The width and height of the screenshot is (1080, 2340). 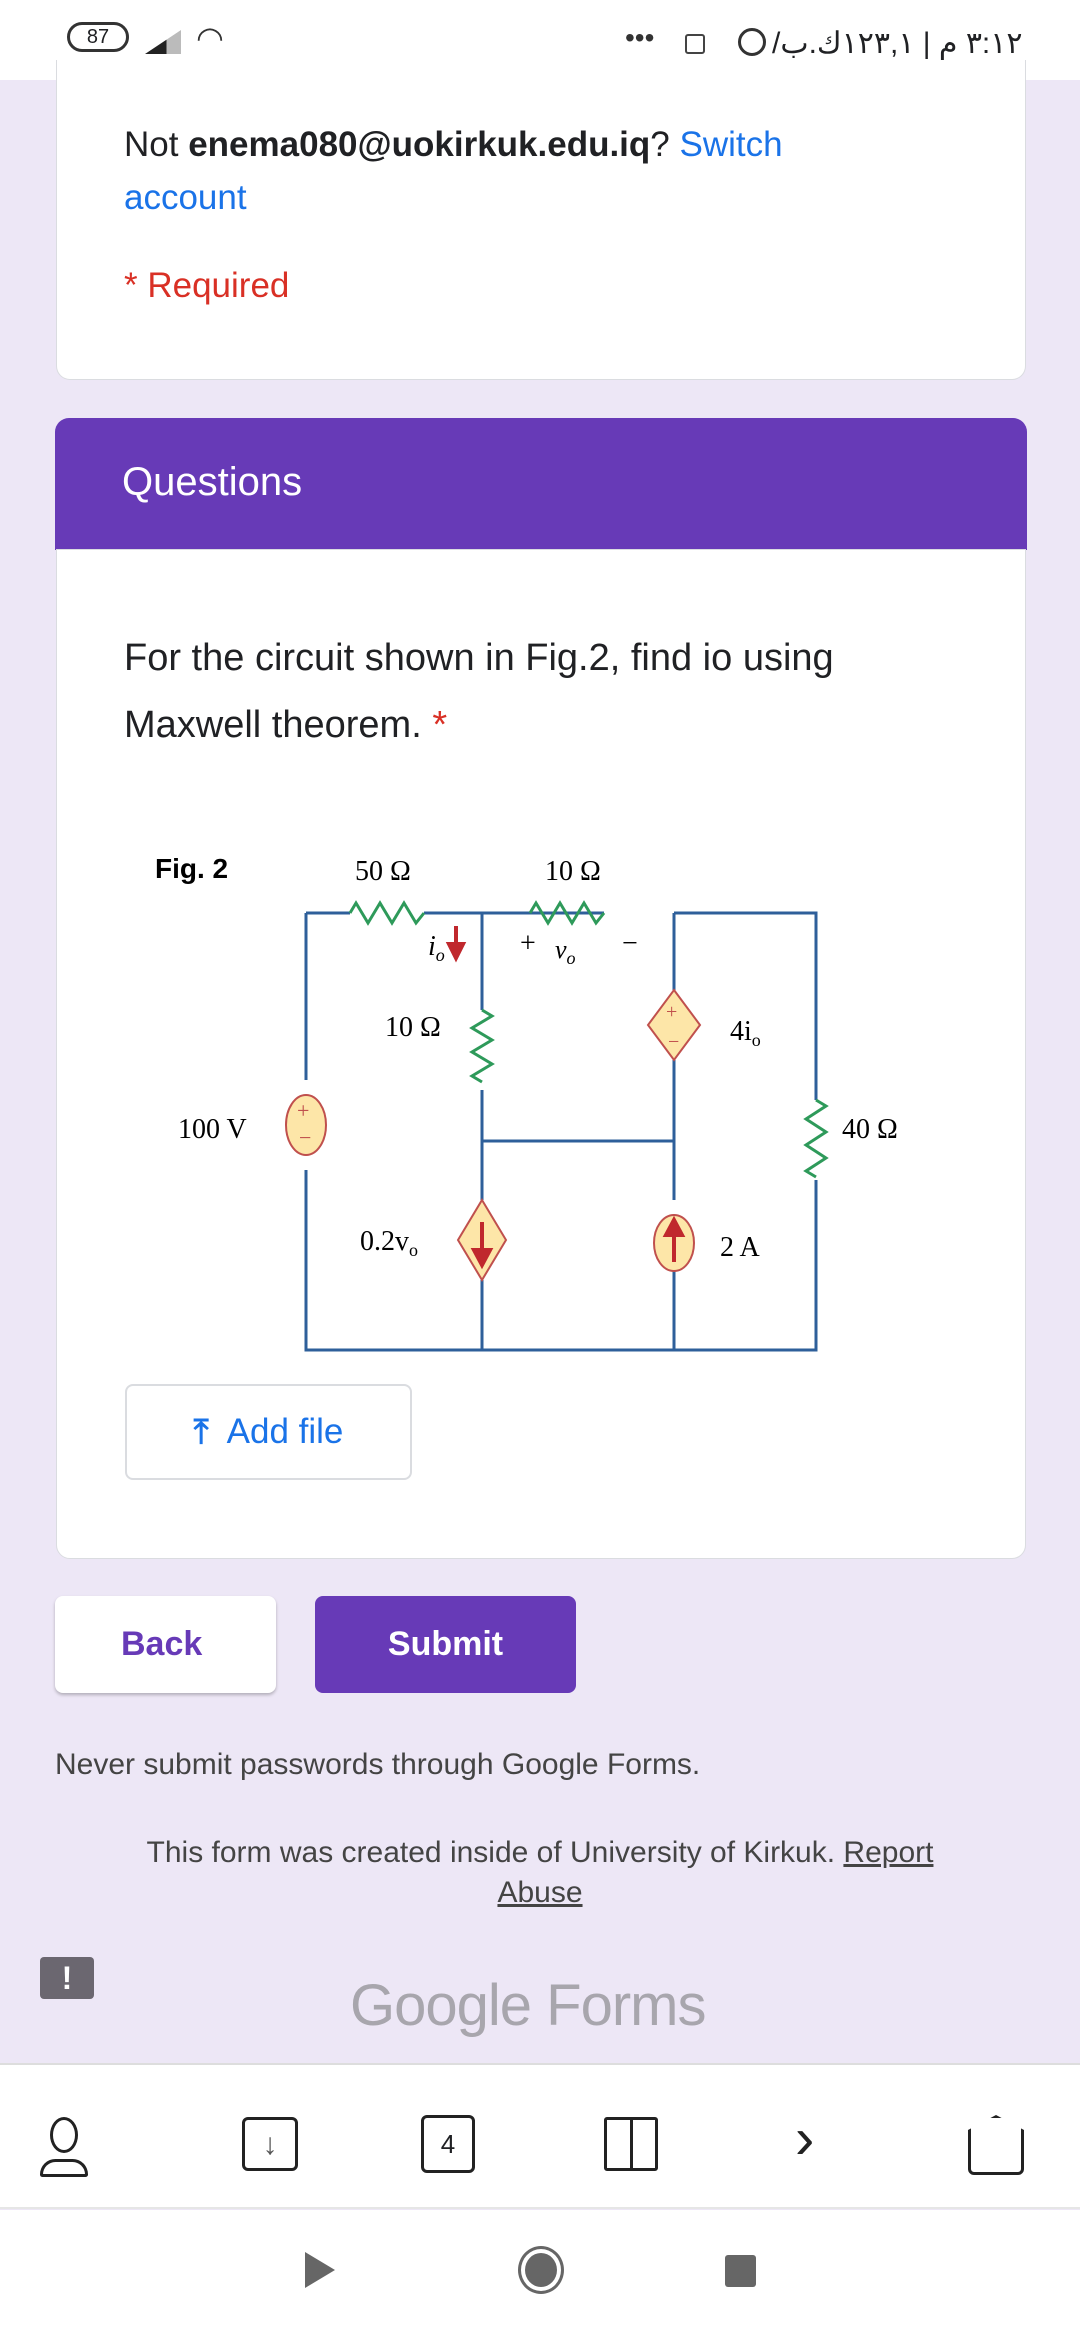 I want to click on figure-label: Fig. 2, so click(x=191, y=868).